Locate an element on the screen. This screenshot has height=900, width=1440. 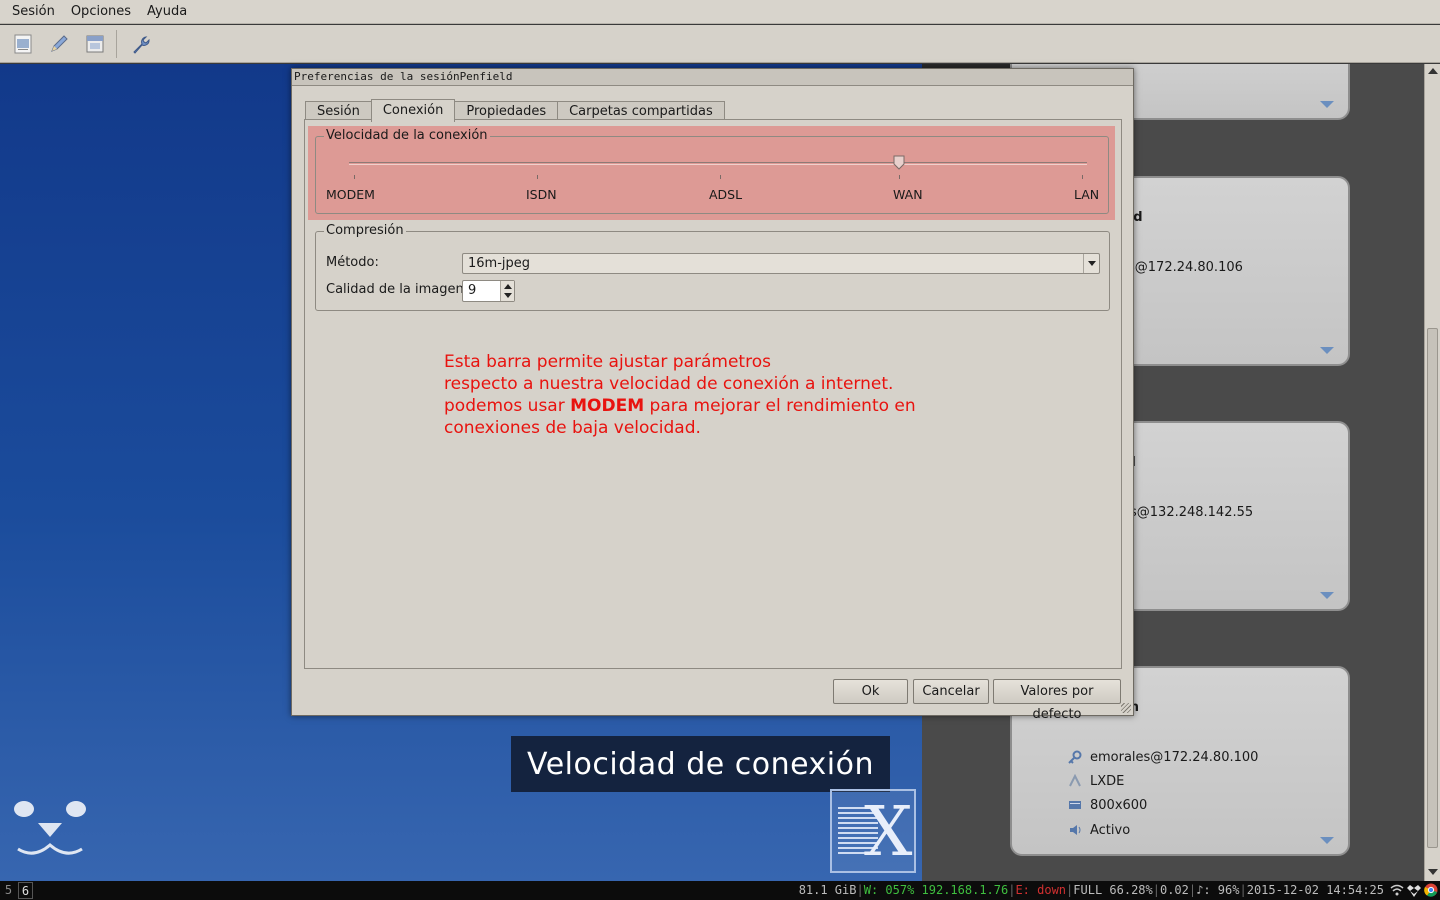
speed-slider-handle is located at coordinates (899, 162).